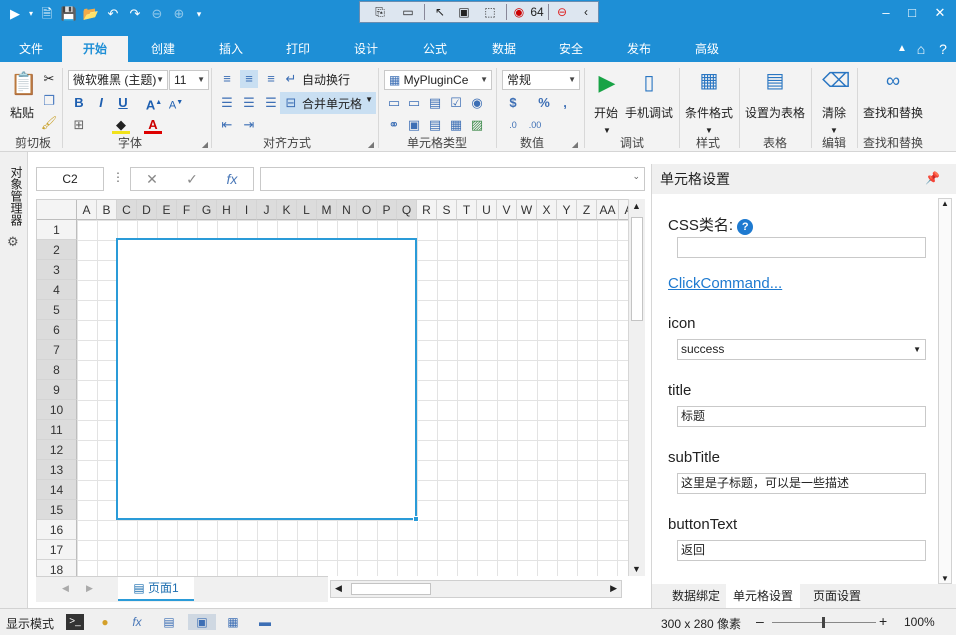 The image size is (956, 635). What do you see at coordinates (179, 14) in the screenshot?
I see `forward-icon: ⊕` at bounding box center [179, 14].